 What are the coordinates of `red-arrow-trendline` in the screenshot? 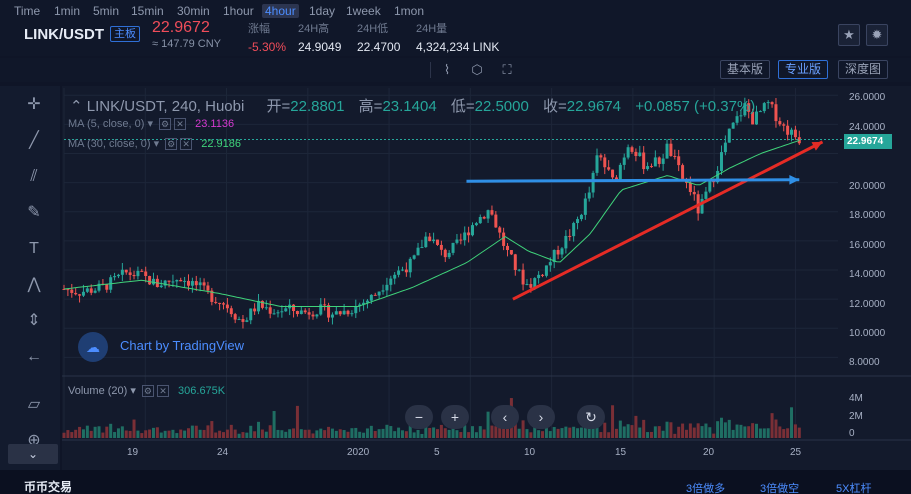 It's located at (668, 220).